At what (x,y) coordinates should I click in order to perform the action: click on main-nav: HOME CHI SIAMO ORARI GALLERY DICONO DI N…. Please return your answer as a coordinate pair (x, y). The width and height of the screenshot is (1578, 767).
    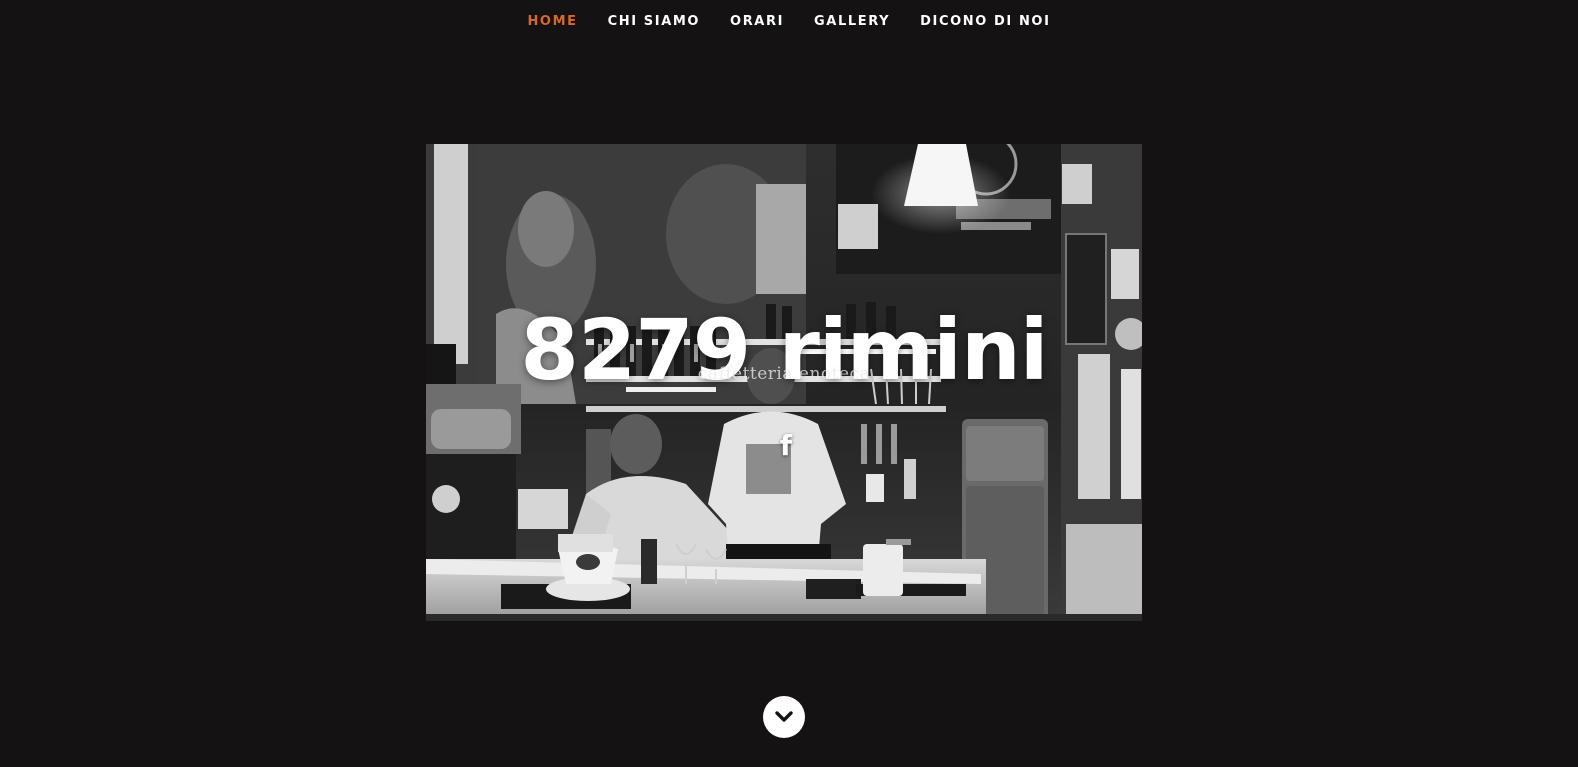
    Looking at the image, I should click on (789, 21).